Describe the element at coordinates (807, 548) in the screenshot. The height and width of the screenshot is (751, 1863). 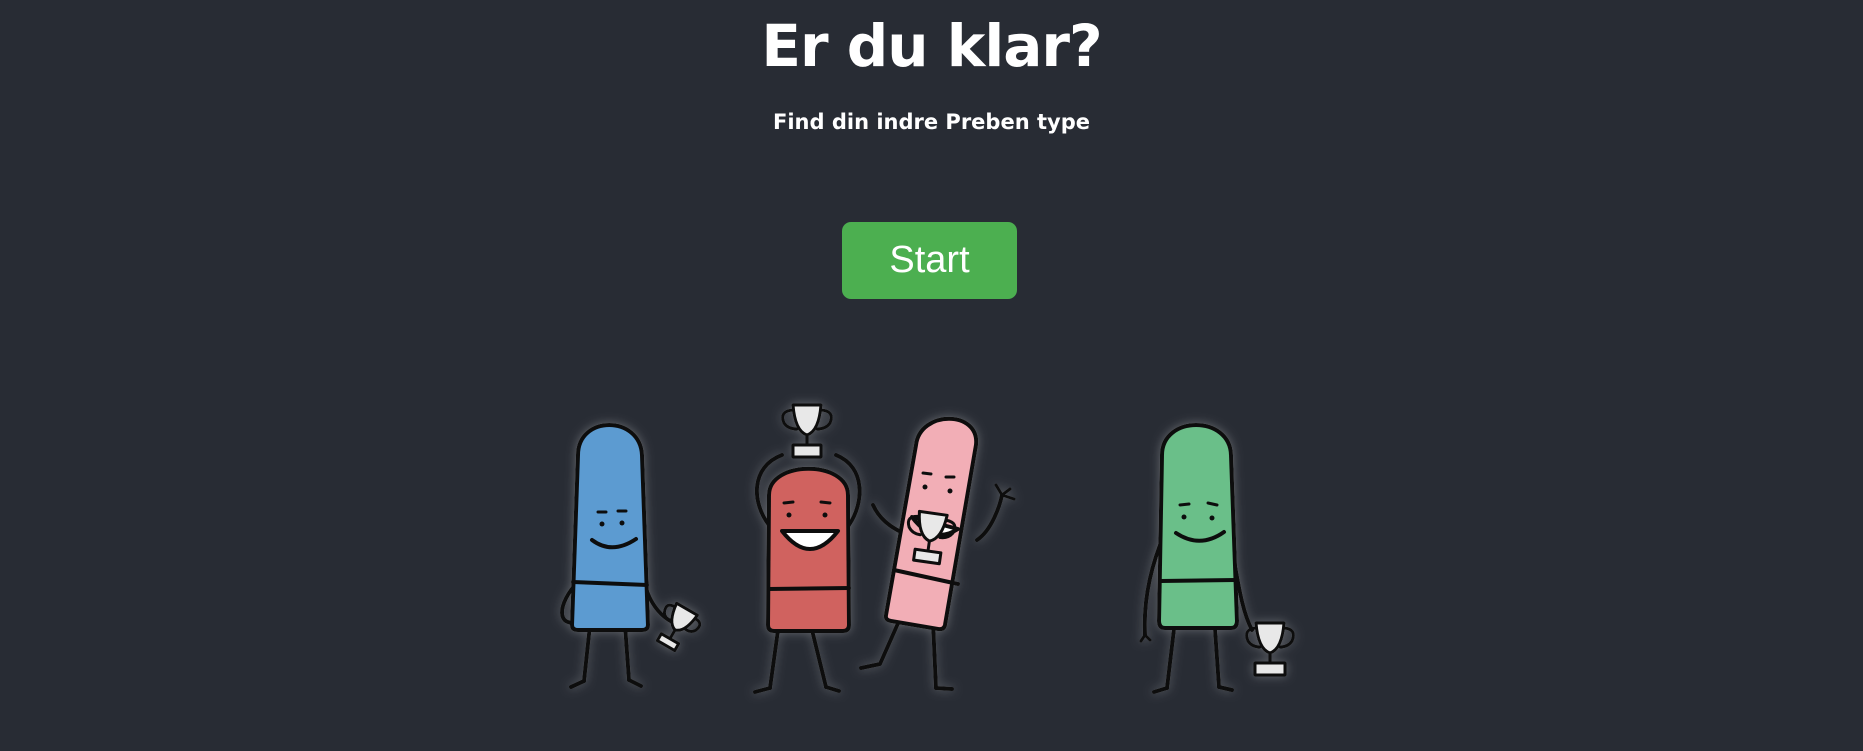
I see `red-character` at that location.